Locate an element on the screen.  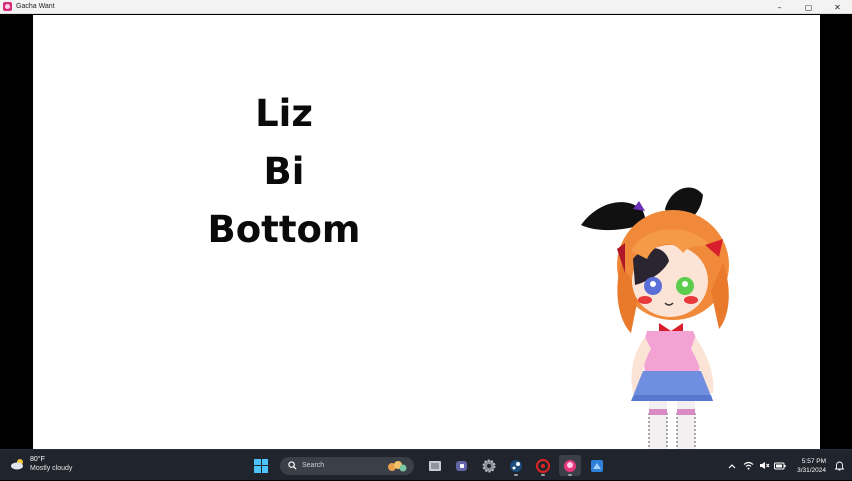
start-icon is located at coordinates (261, 465).